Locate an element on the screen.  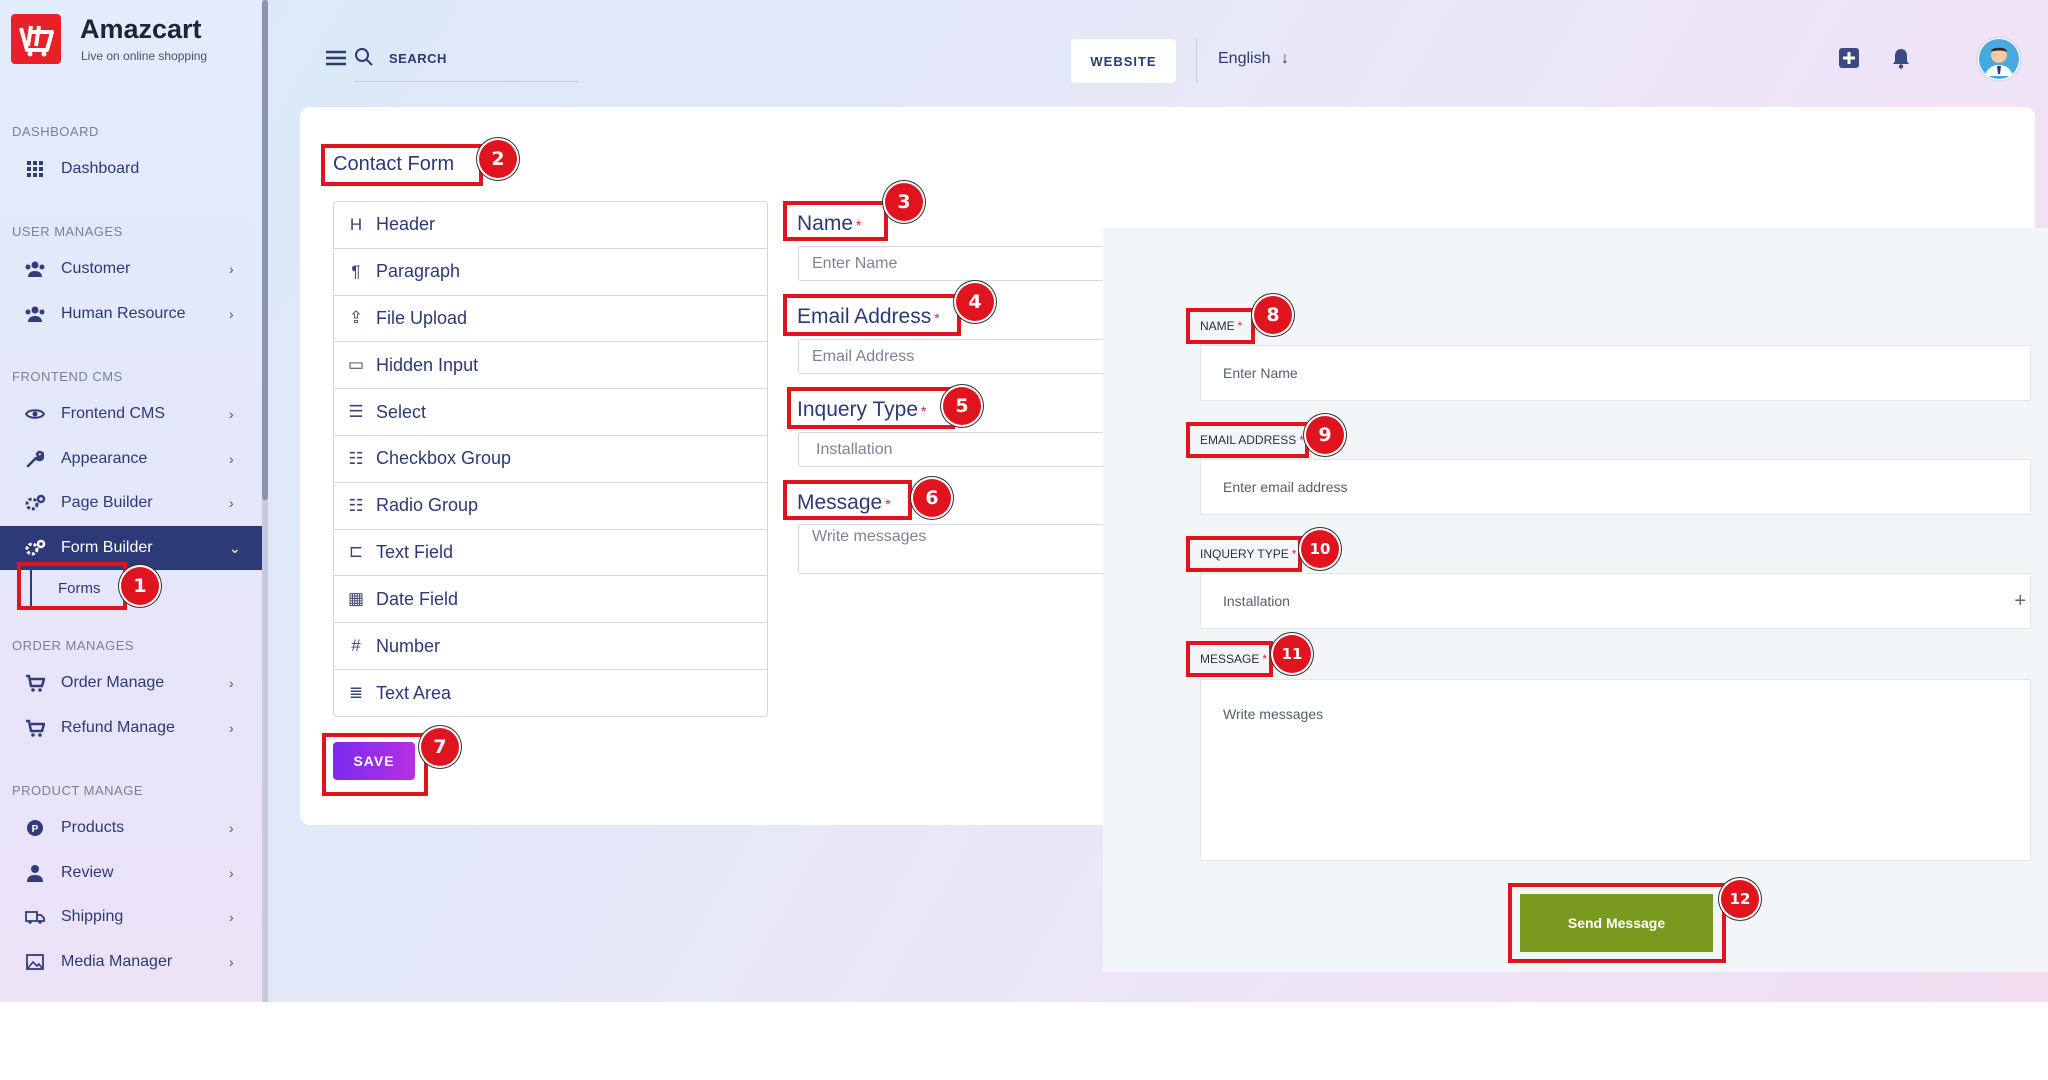
svg-text: P is located at coordinates (35, 829).